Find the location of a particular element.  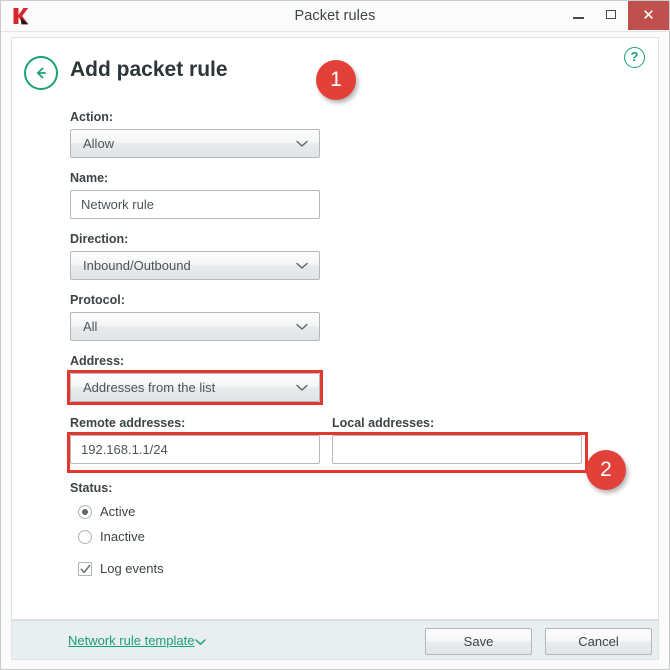

protocol-dropdown: All is located at coordinates (195, 326).